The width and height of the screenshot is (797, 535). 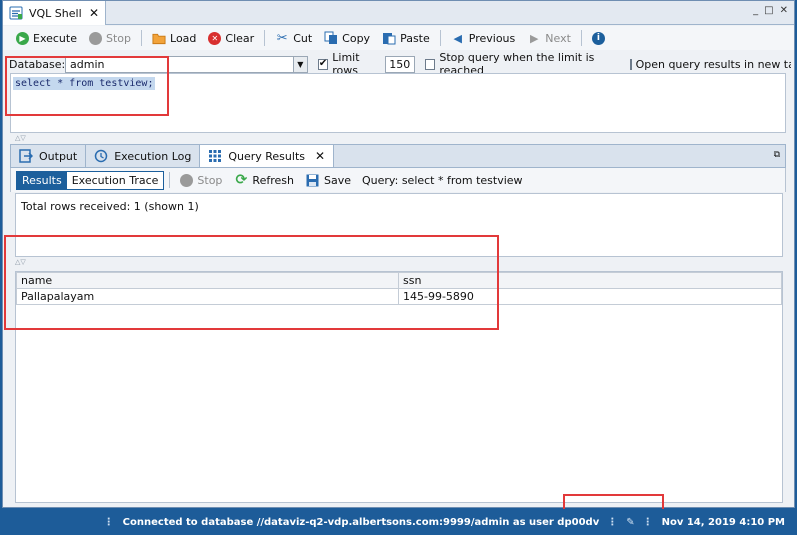 I want to click on column-header-ssn: ssn, so click(x=590, y=280).